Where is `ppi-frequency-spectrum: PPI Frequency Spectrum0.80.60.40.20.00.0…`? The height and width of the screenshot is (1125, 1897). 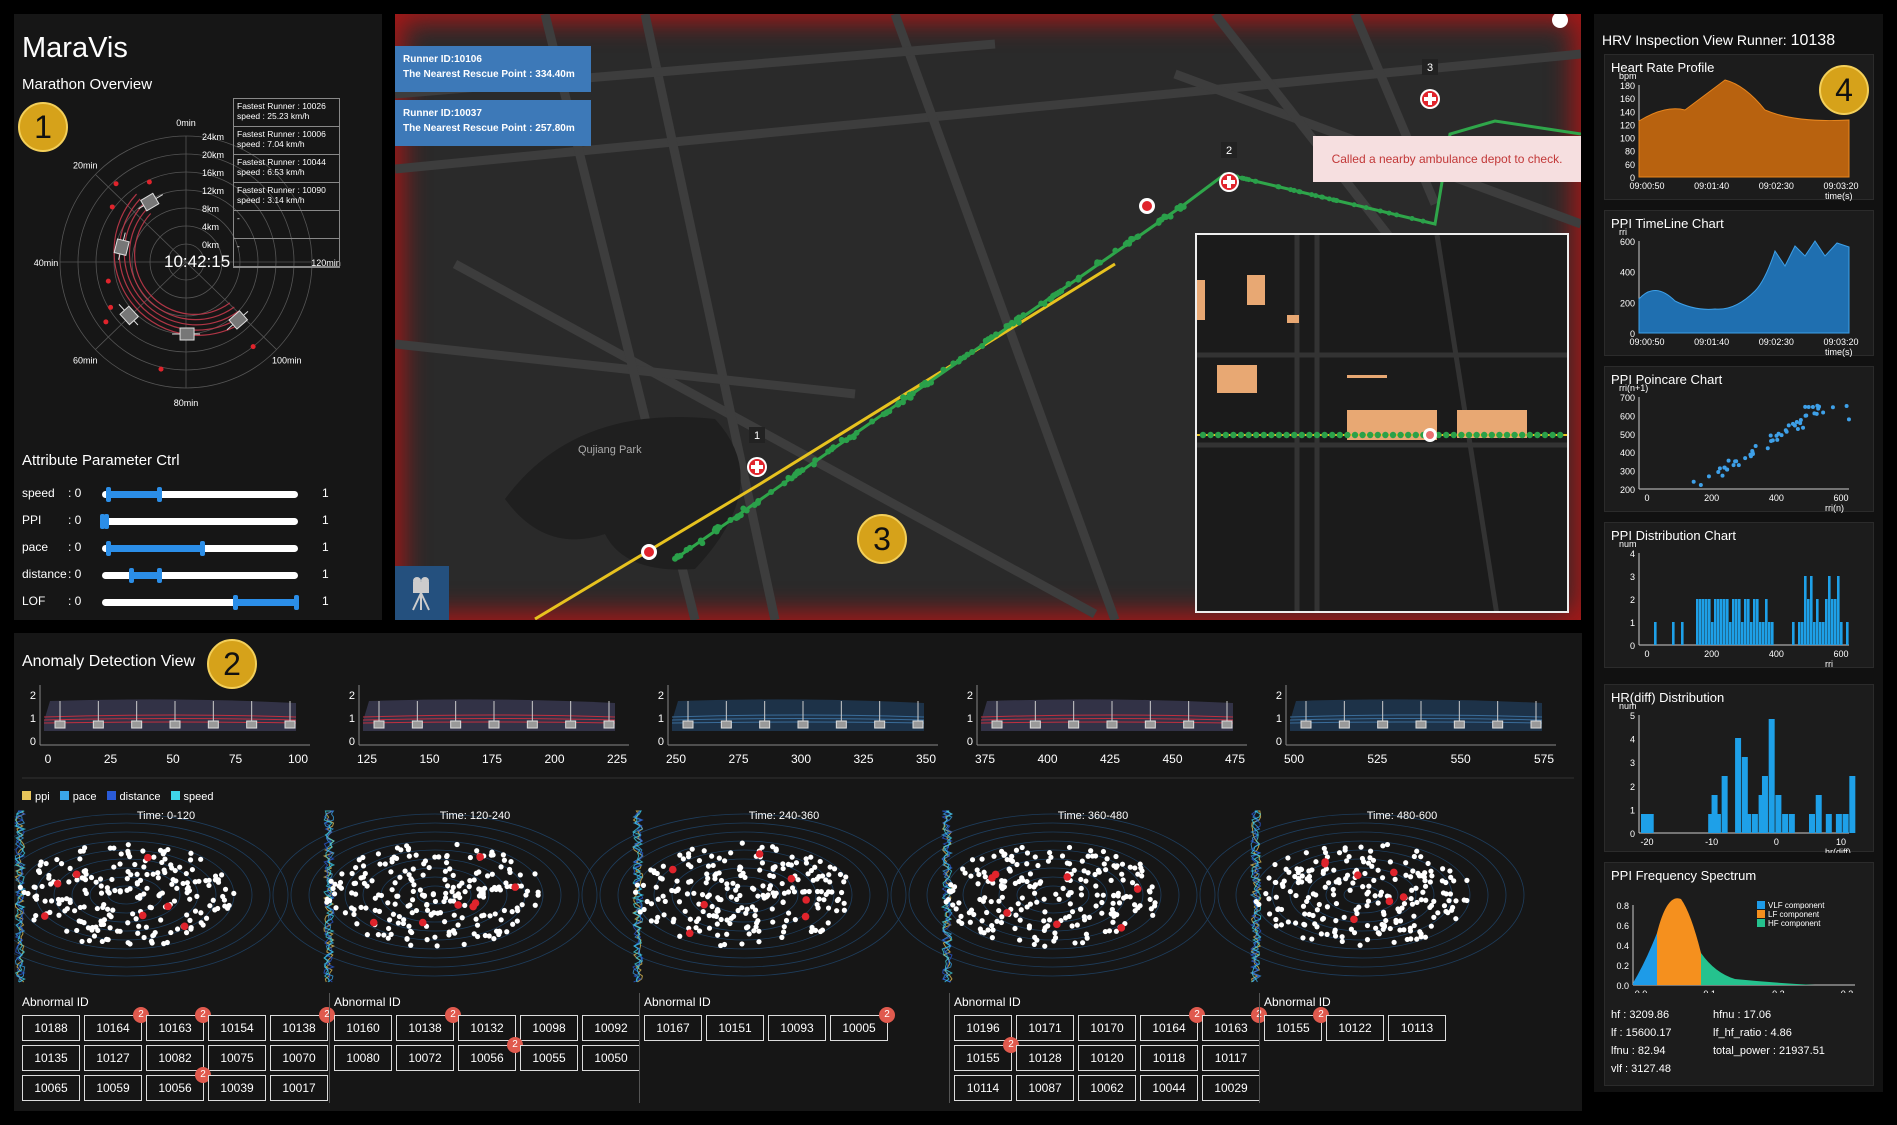
ppi-frequency-spectrum: PPI Frequency Spectrum0.80.60.40.20.00.0… is located at coordinates (1739, 974).